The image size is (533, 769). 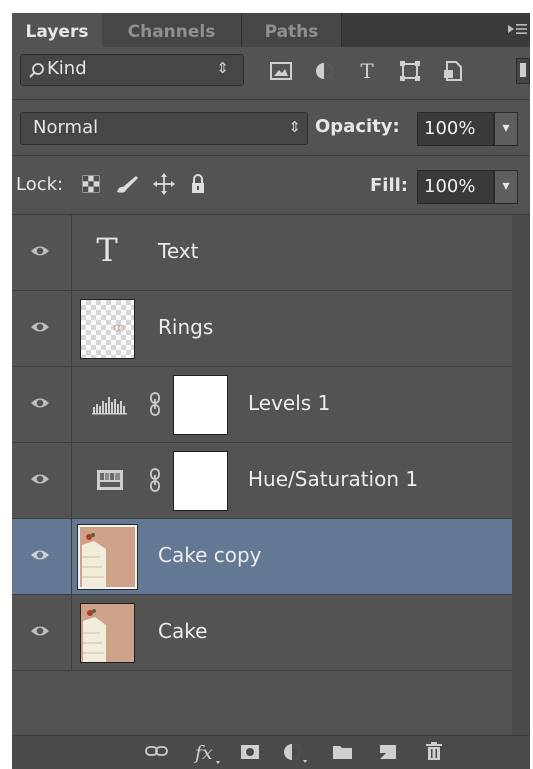 What do you see at coordinates (57, 30) in the screenshot?
I see `tab-layers: Layers` at bounding box center [57, 30].